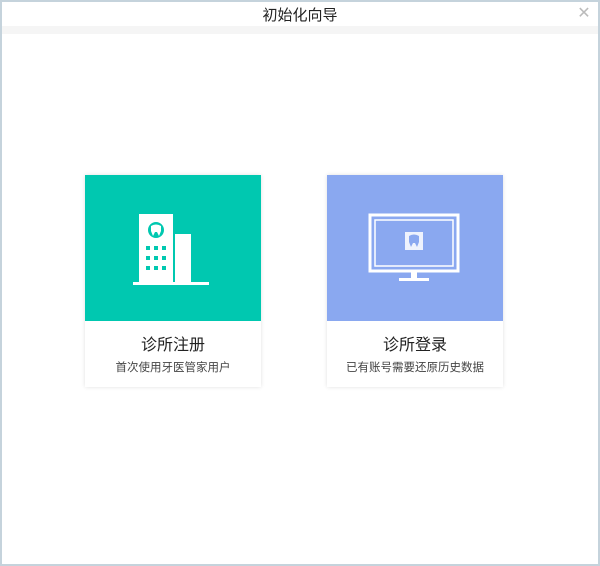 The width and height of the screenshot is (600, 566). I want to click on clinic-login-card: 诊所登录 已有账号需要还原历史数据, so click(415, 281).